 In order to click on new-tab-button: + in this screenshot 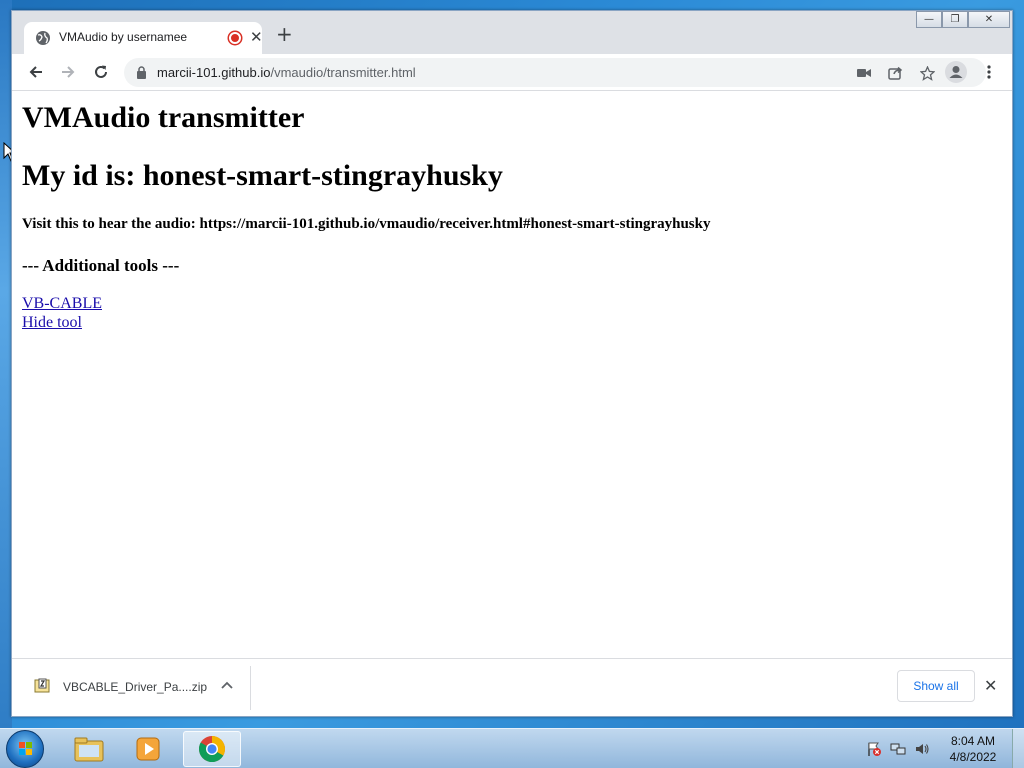, I will do `click(284, 34)`.